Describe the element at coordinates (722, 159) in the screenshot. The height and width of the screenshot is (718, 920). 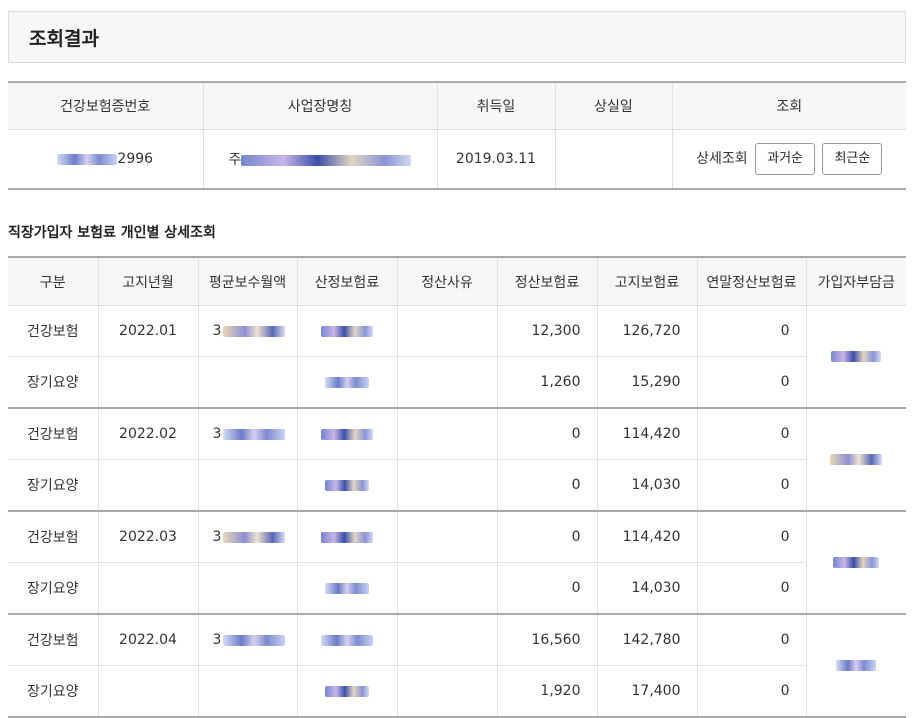
I see `detail-lookup-label: 상세조회` at that location.